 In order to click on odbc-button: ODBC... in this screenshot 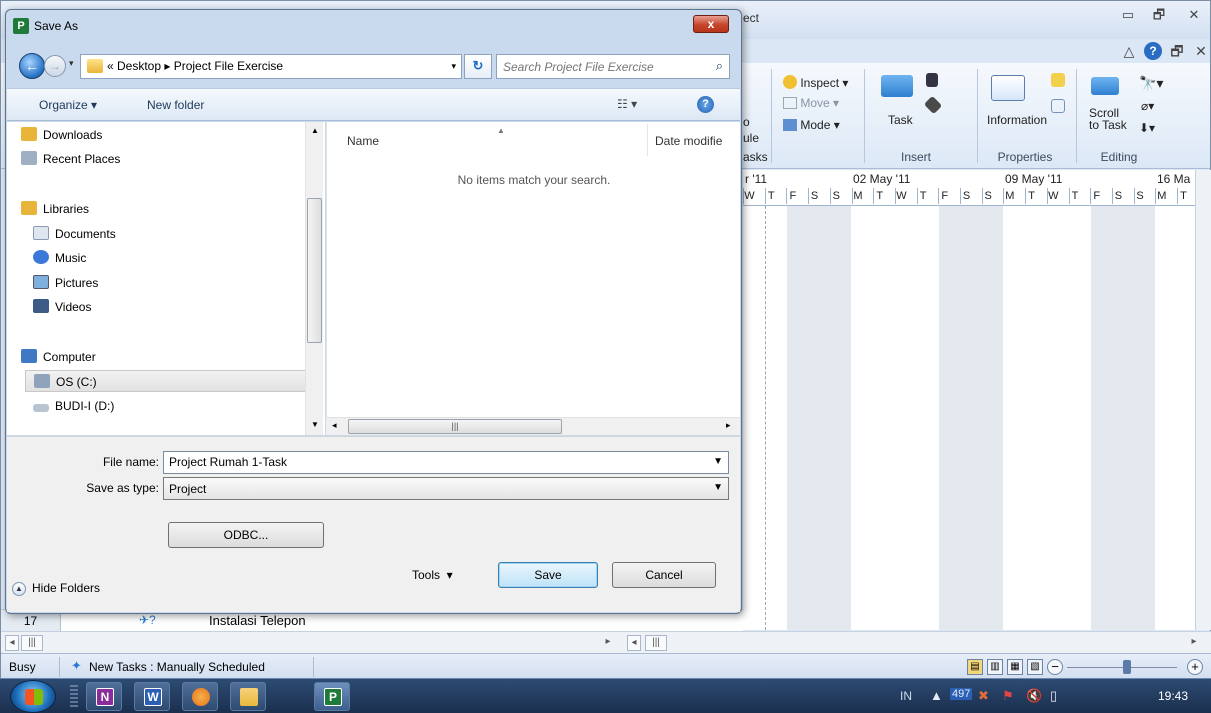, I will do `click(246, 535)`.